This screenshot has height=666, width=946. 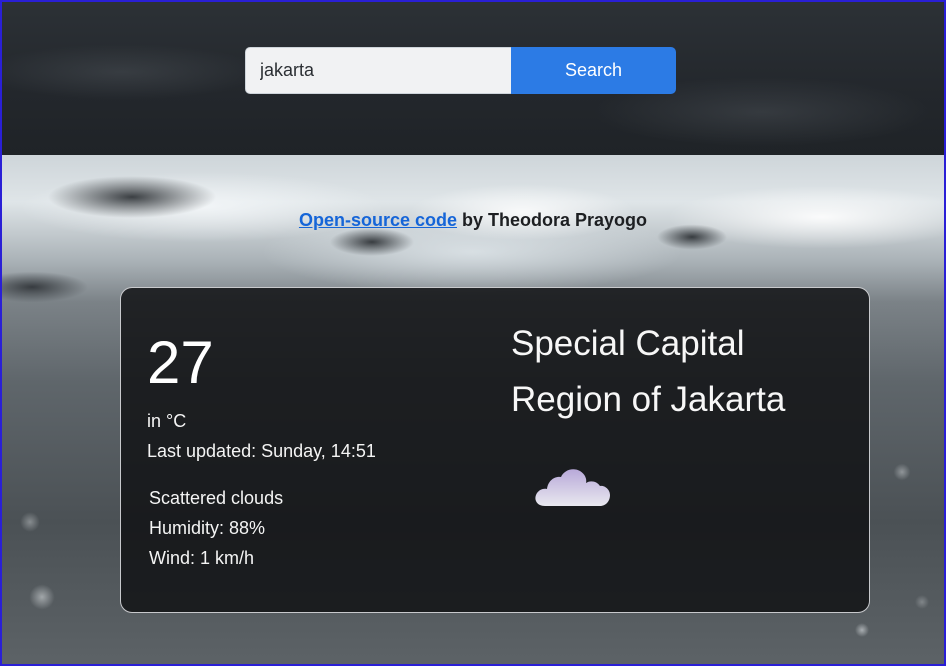 I want to click on temperature-value: 27, so click(x=180, y=362).